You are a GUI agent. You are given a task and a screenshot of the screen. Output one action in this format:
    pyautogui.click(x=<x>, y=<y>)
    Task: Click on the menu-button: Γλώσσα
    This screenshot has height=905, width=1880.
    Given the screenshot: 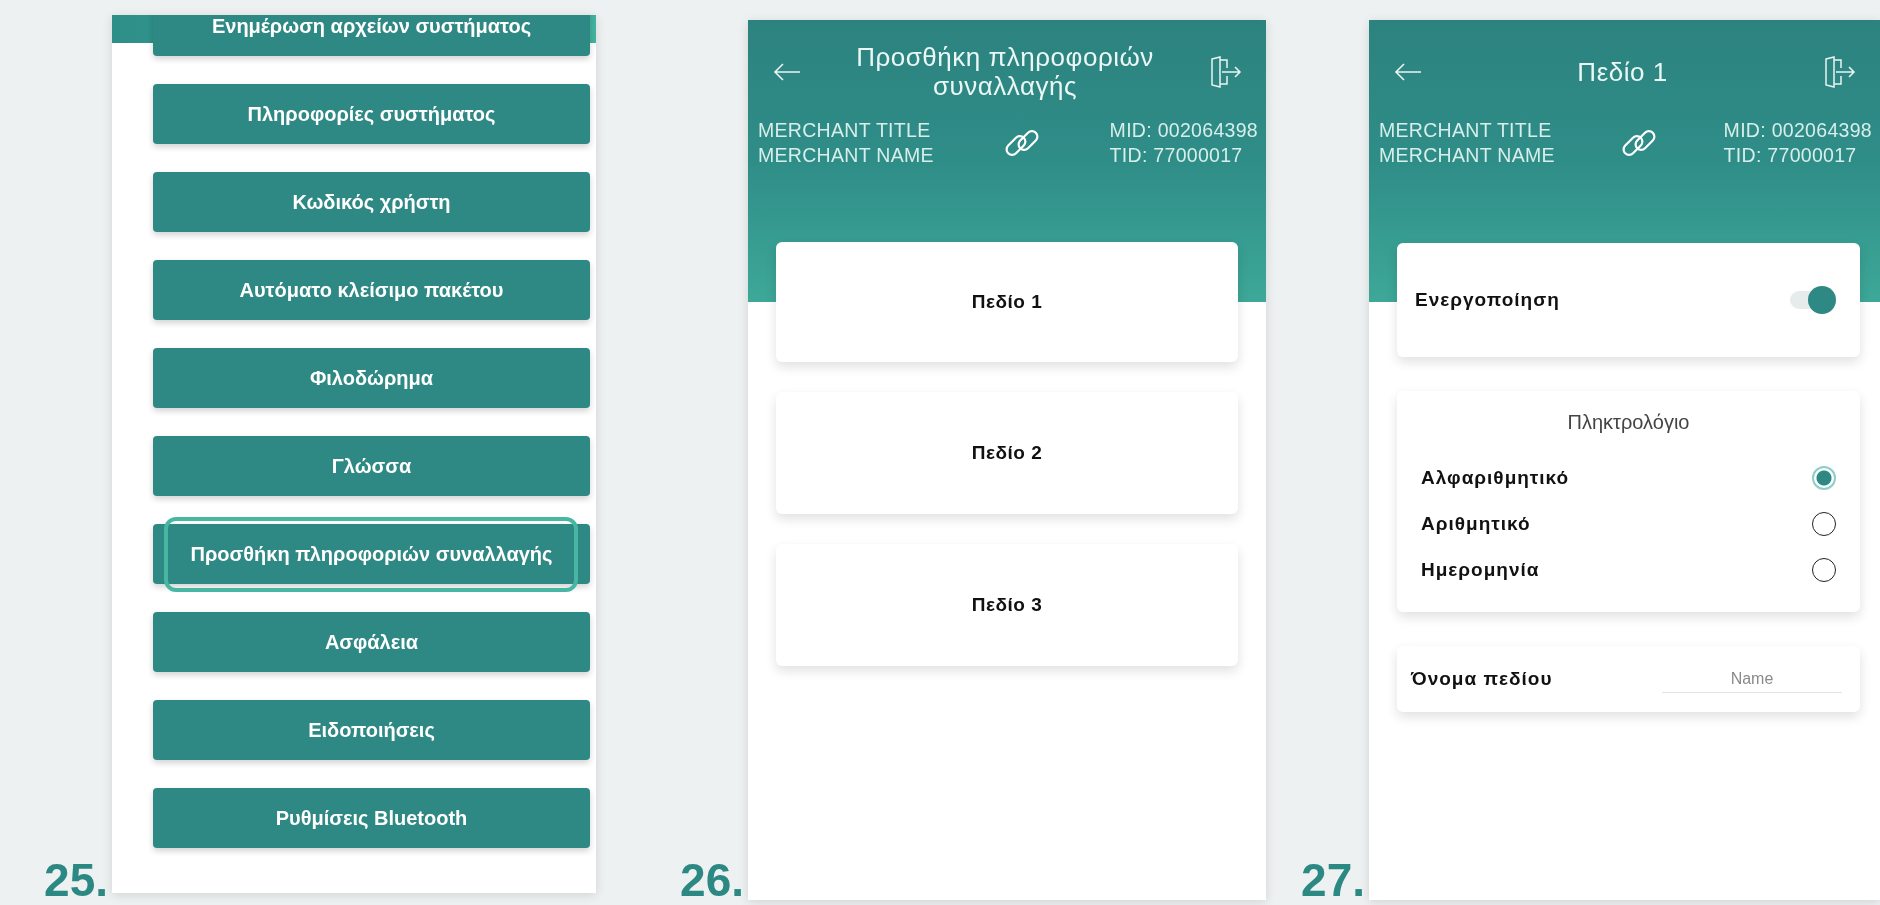 What is the action you would take?
    pyautogui.click(x=371, y=466)
    